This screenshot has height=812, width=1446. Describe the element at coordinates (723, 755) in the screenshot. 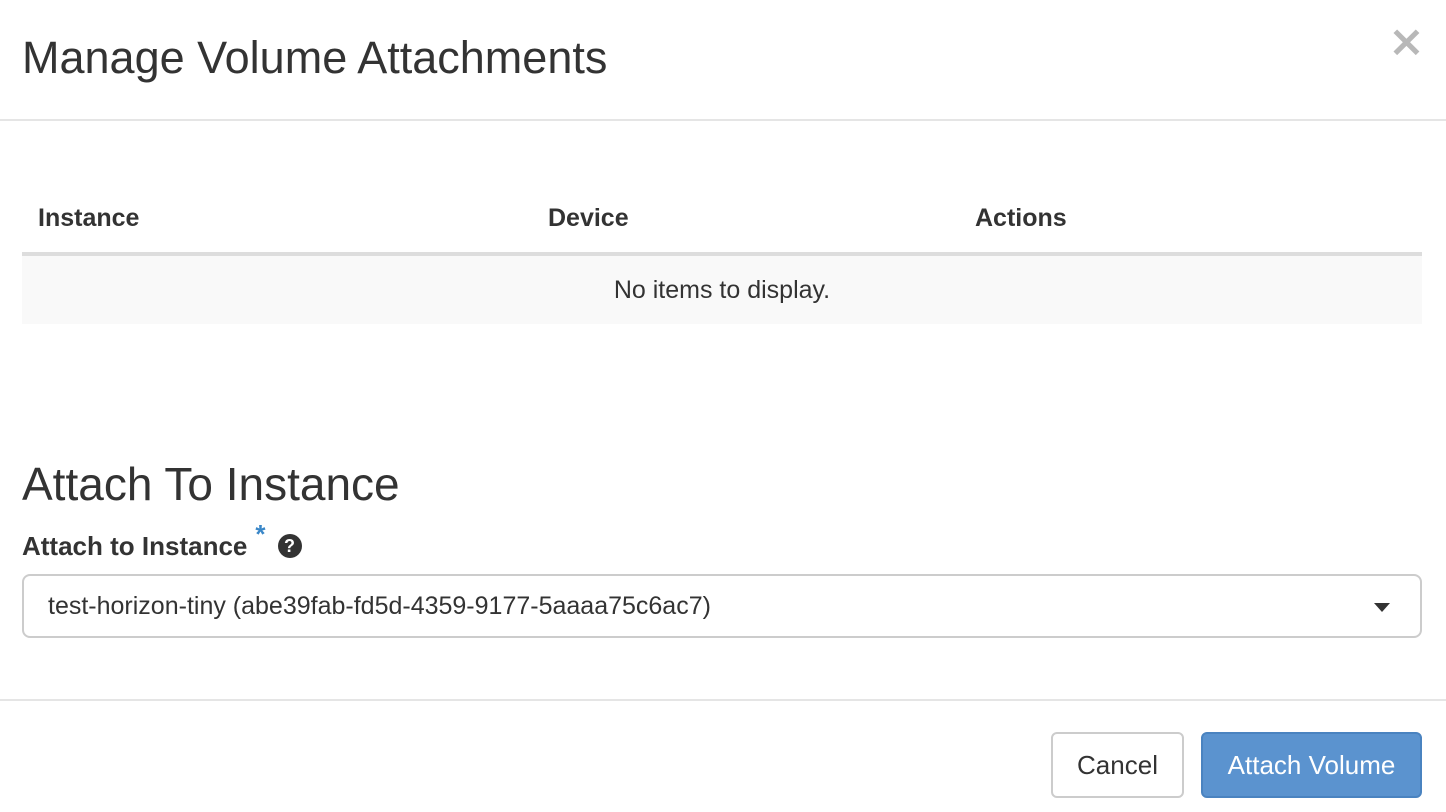

I see `modal-footer: Cancel Attach Volume` at that location.